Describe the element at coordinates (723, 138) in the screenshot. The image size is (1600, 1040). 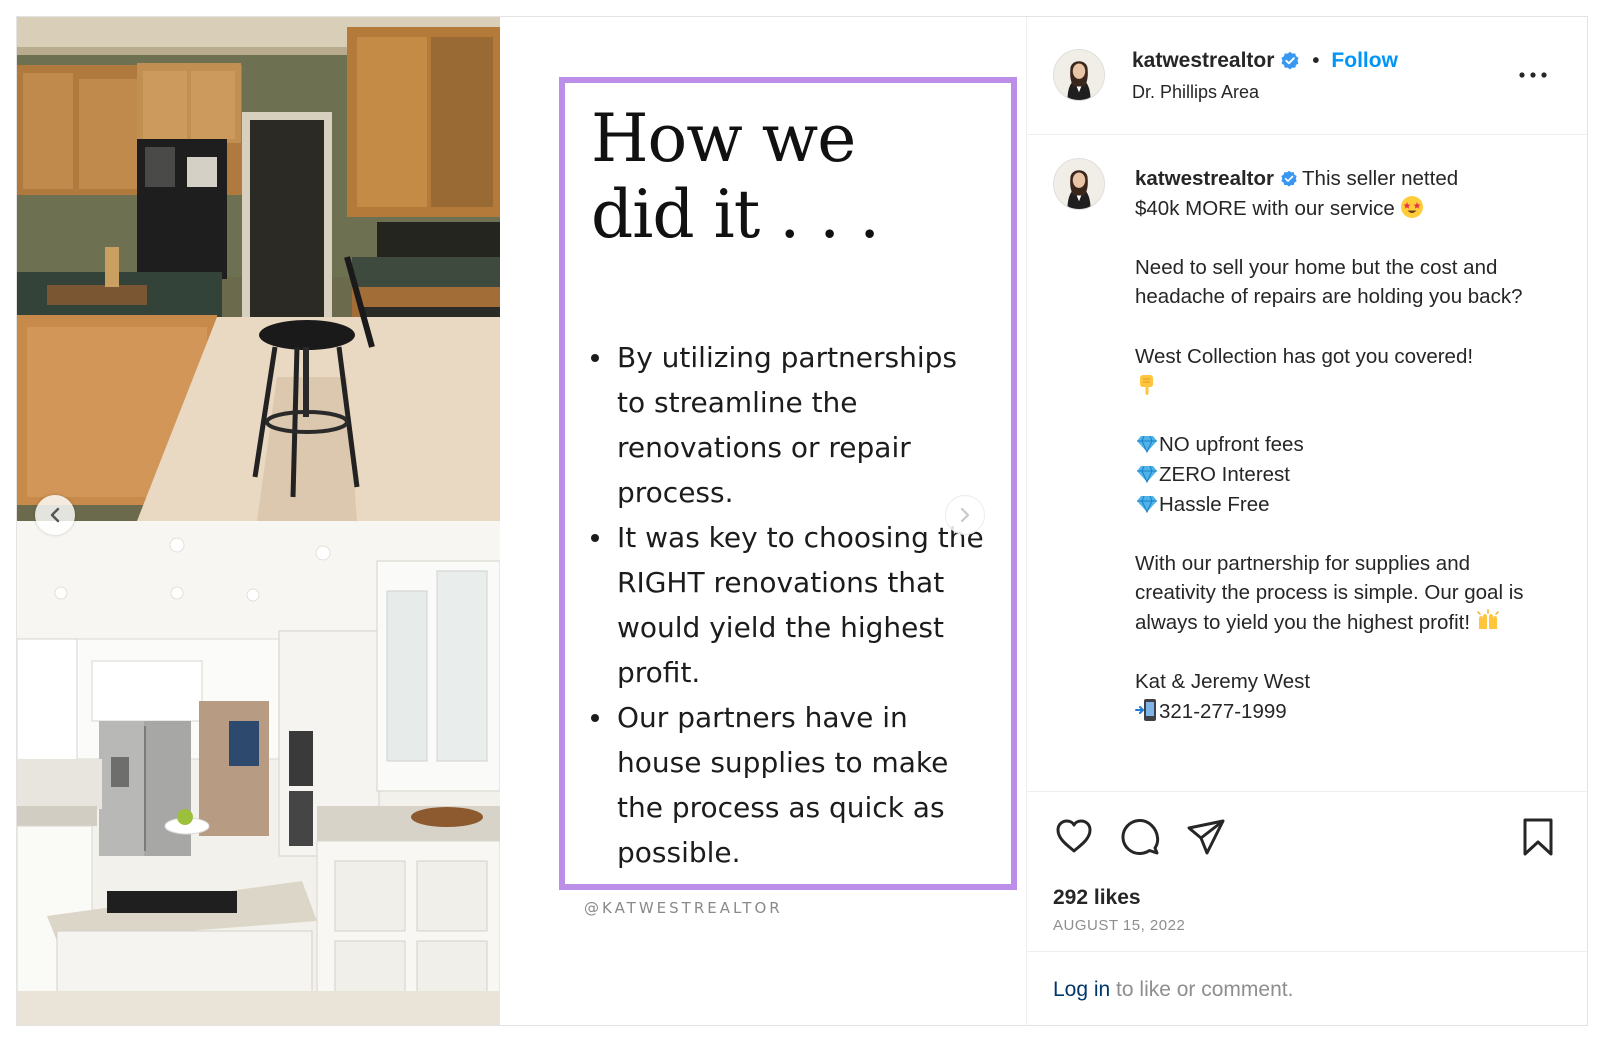
I see `slide-title-line-1: How we` at that location.